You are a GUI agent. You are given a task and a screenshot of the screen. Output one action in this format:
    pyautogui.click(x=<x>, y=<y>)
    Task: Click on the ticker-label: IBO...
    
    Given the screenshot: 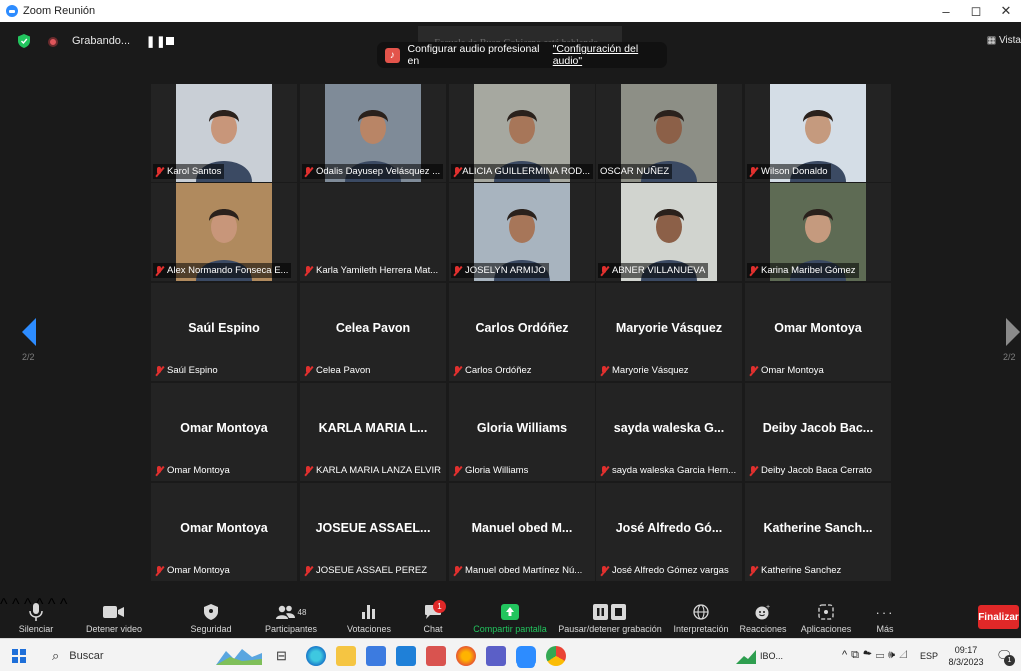 What is the action you would take?
    pyautogui.click(x=772, y=655)
    